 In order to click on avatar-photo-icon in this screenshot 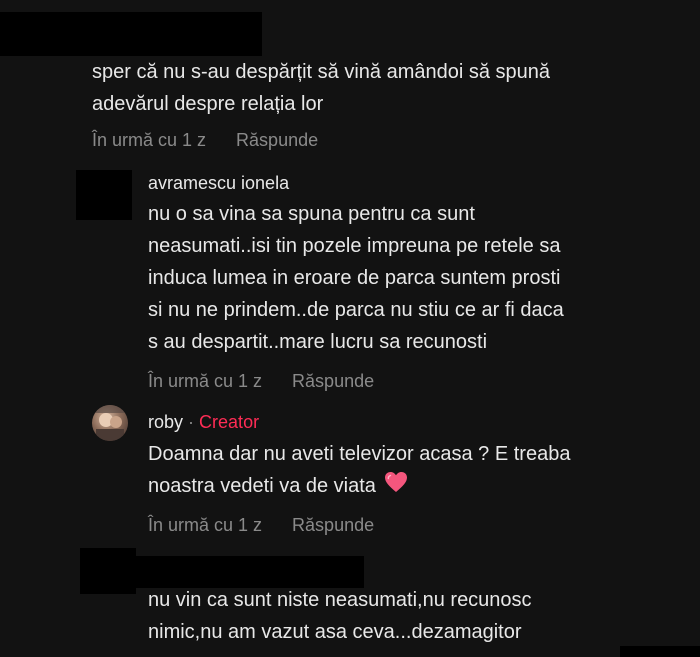, I will do `click(110, 423)`.